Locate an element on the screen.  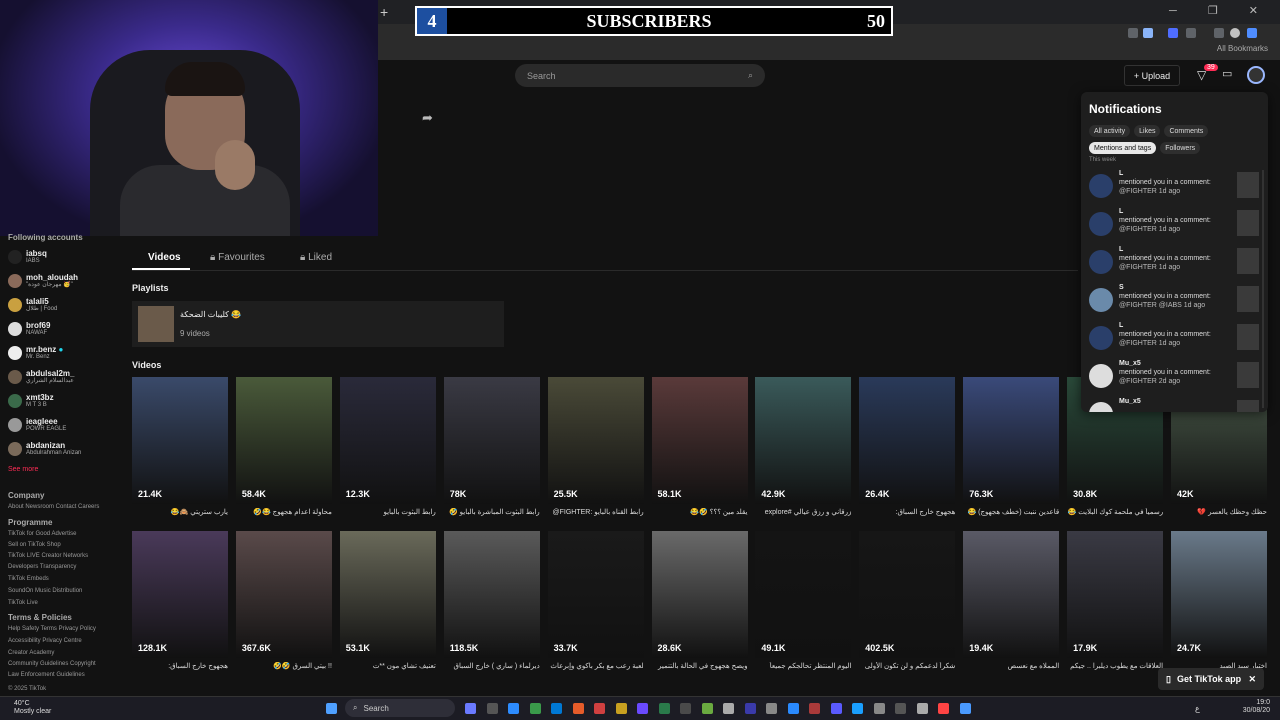
upload-button: + Upload is located at coordinates (1152, 75).